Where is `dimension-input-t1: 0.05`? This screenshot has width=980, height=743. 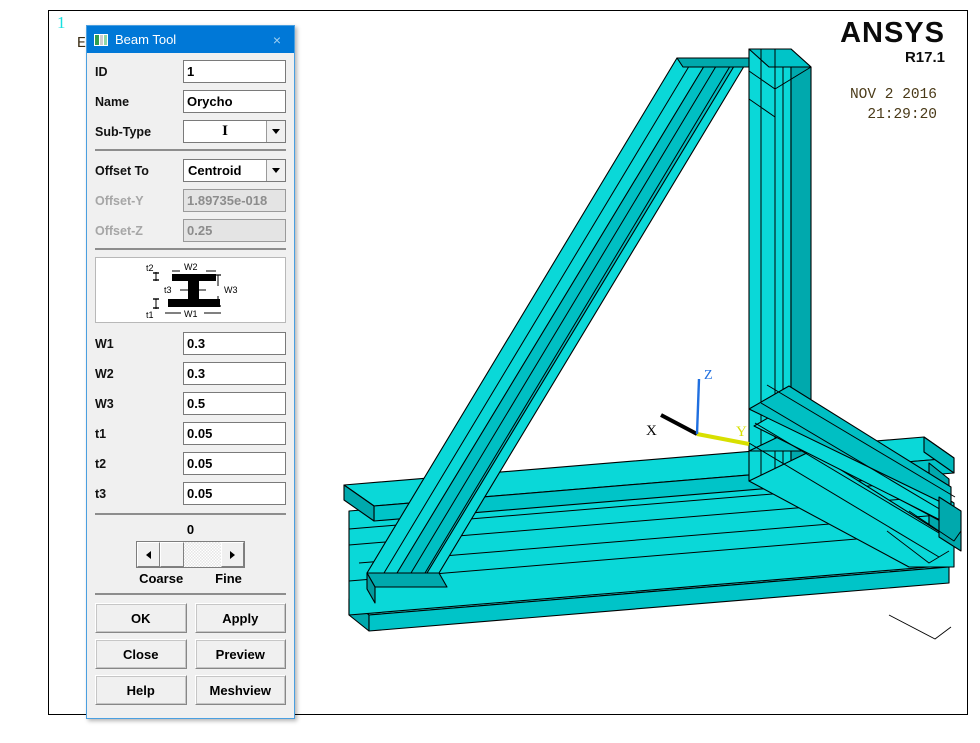
dimension-input-t1: 0.05 is located at coordinates (234, 433).